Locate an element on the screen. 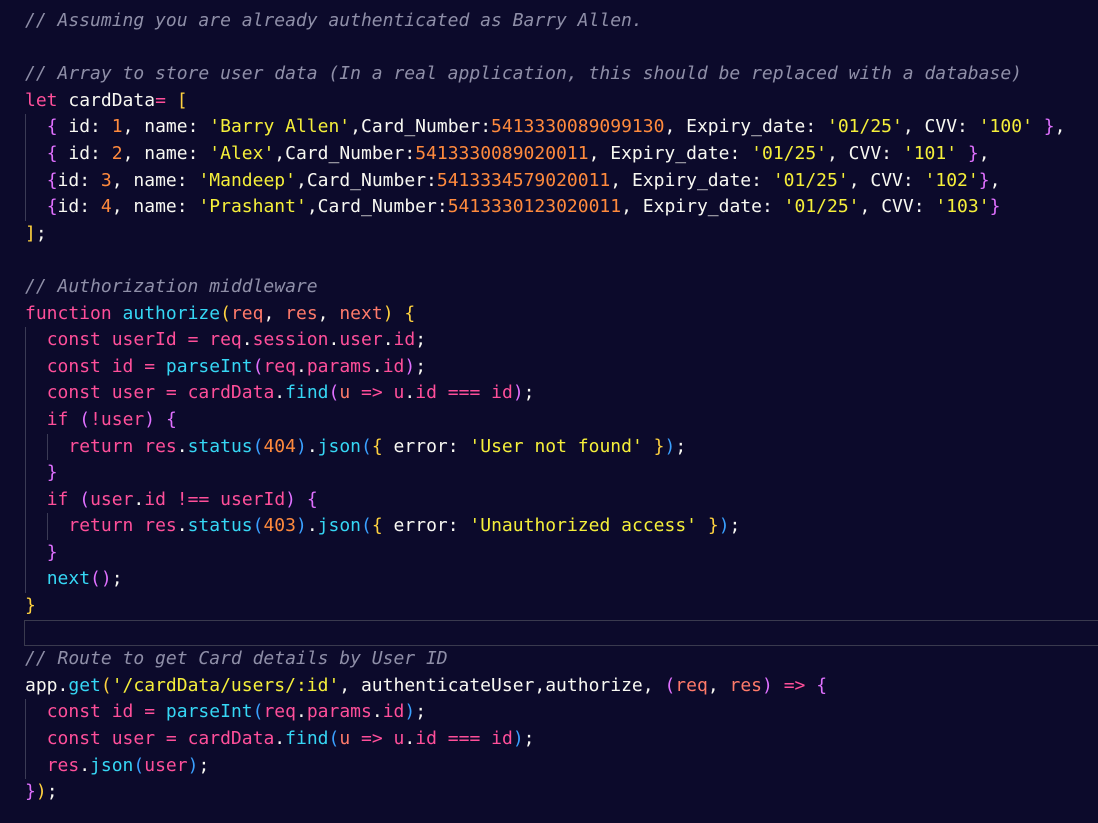  code-line: next(); is located at coordinates (549, 580).